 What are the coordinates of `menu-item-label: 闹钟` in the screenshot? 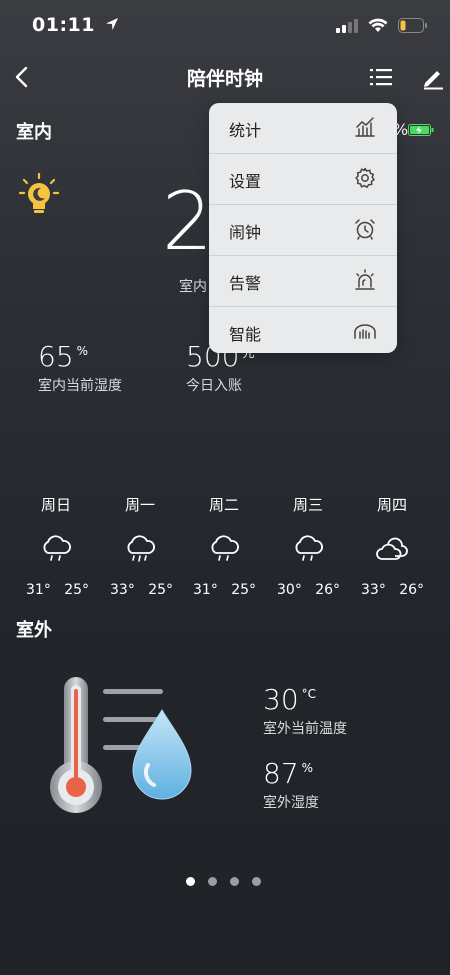 It's located at (245, 232).